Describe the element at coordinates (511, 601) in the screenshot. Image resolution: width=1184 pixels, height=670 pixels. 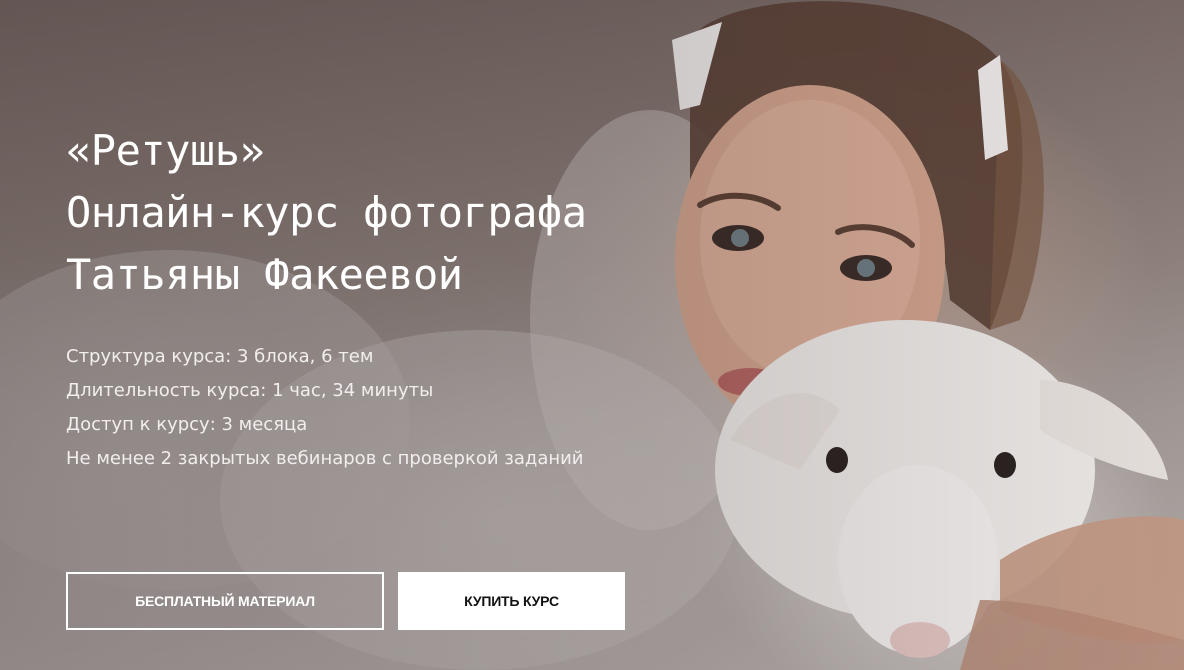
I see `buy-course-button: КУПИТЬ КУРС` at that location.